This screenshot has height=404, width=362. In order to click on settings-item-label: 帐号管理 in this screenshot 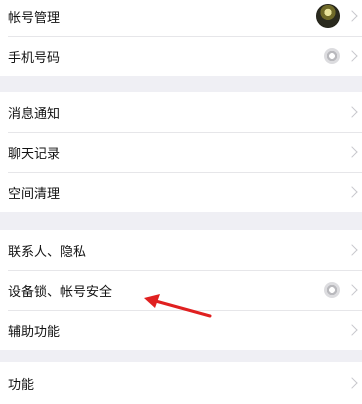, I will do `click(34, 18)`.